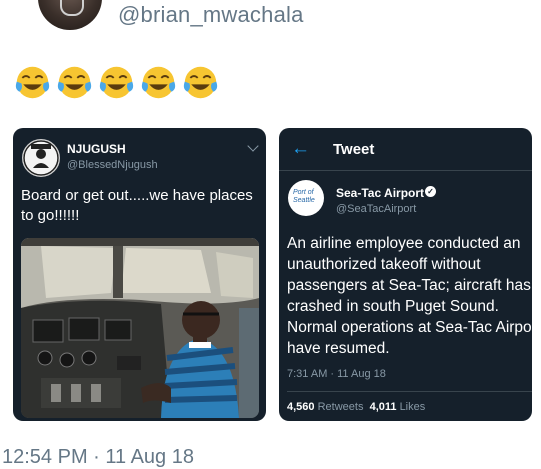  I want to click on header-title: Tweet, so click(354, 149).